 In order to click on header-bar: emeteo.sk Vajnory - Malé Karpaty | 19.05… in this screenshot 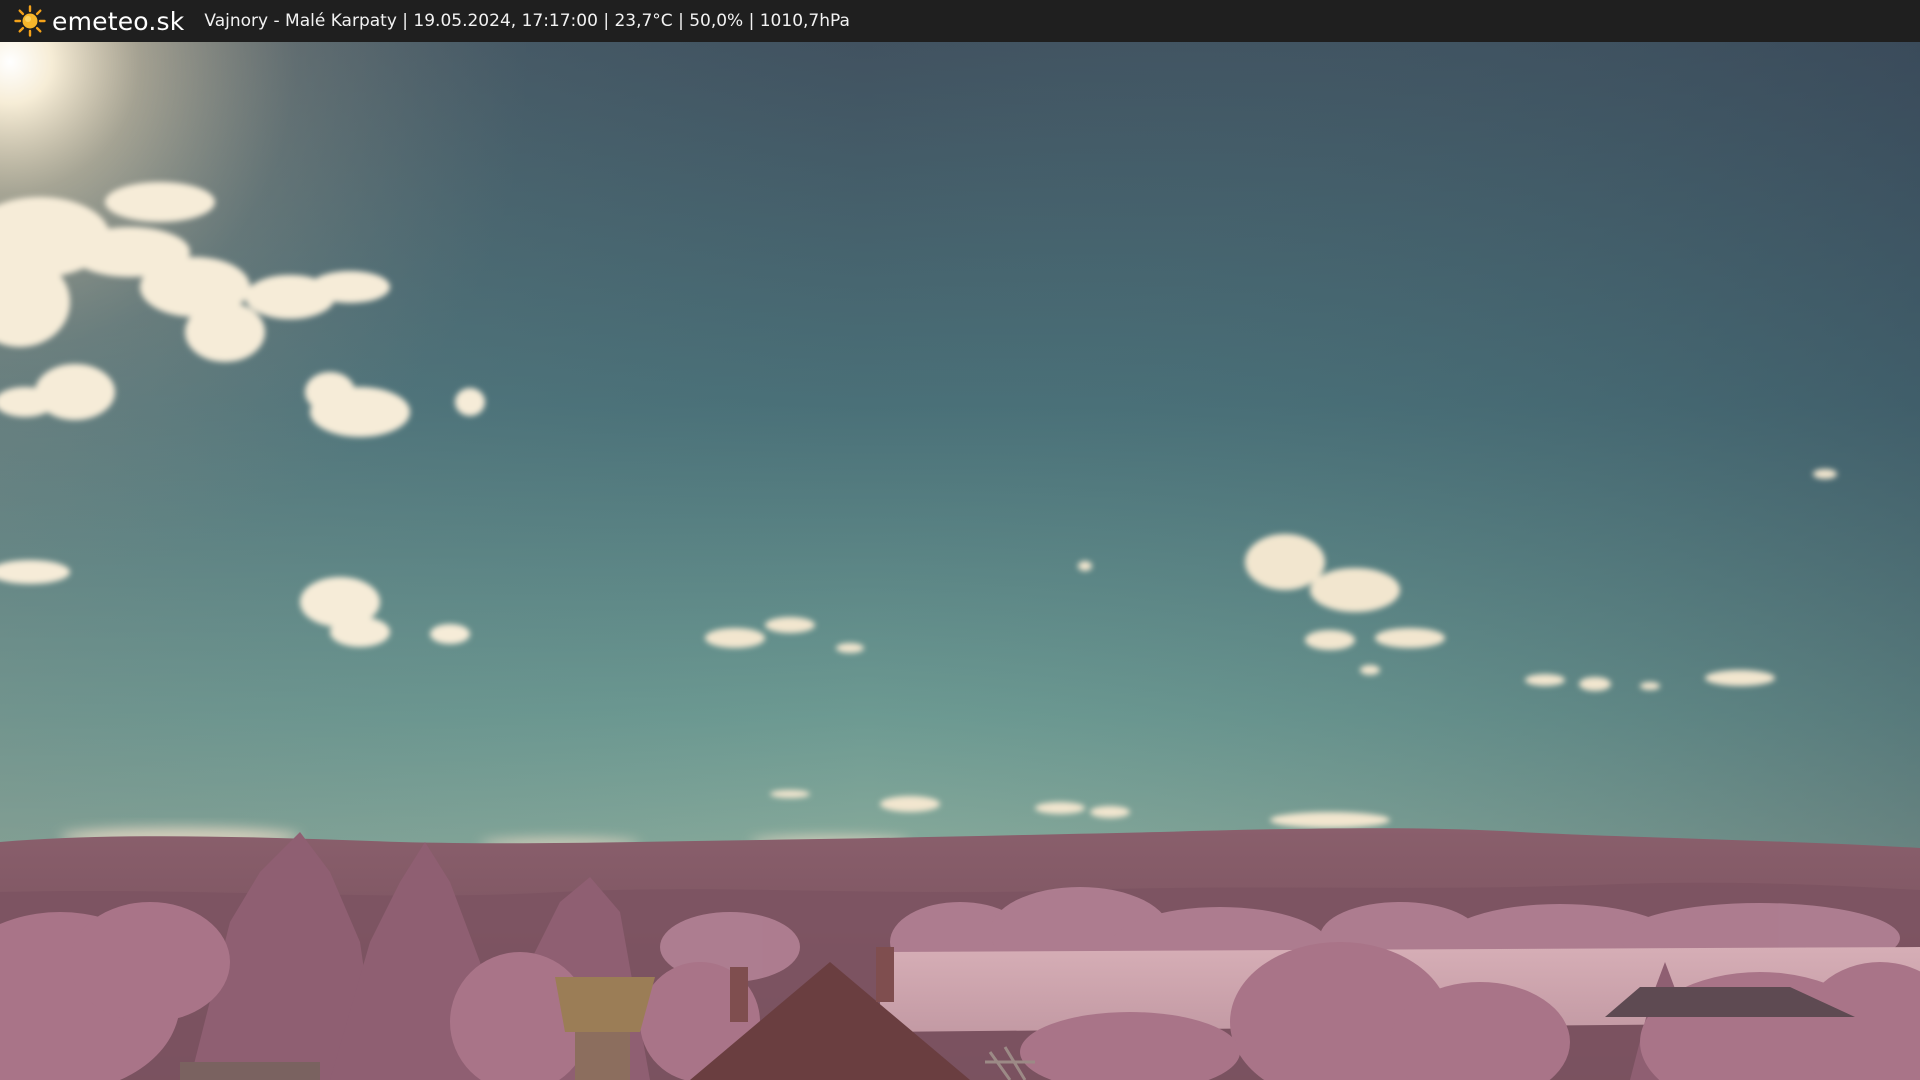, I will do `click(960, 21)`.